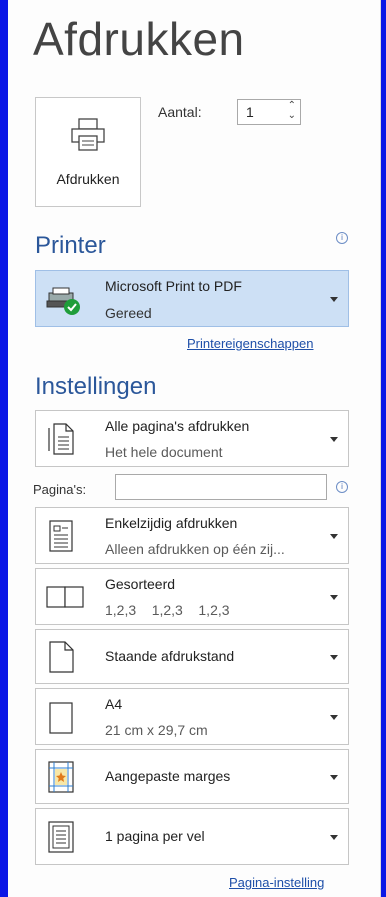  I want to click on collated-icon, so click(65, 599).